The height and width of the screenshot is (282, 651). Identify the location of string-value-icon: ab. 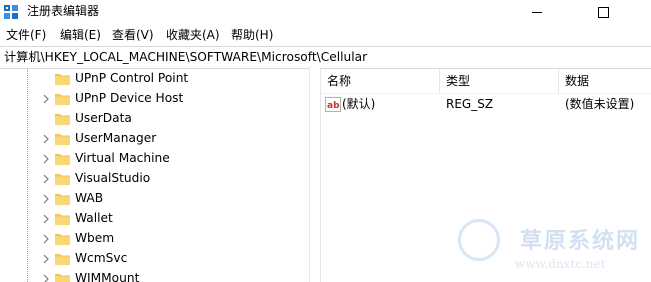
(333, 104).